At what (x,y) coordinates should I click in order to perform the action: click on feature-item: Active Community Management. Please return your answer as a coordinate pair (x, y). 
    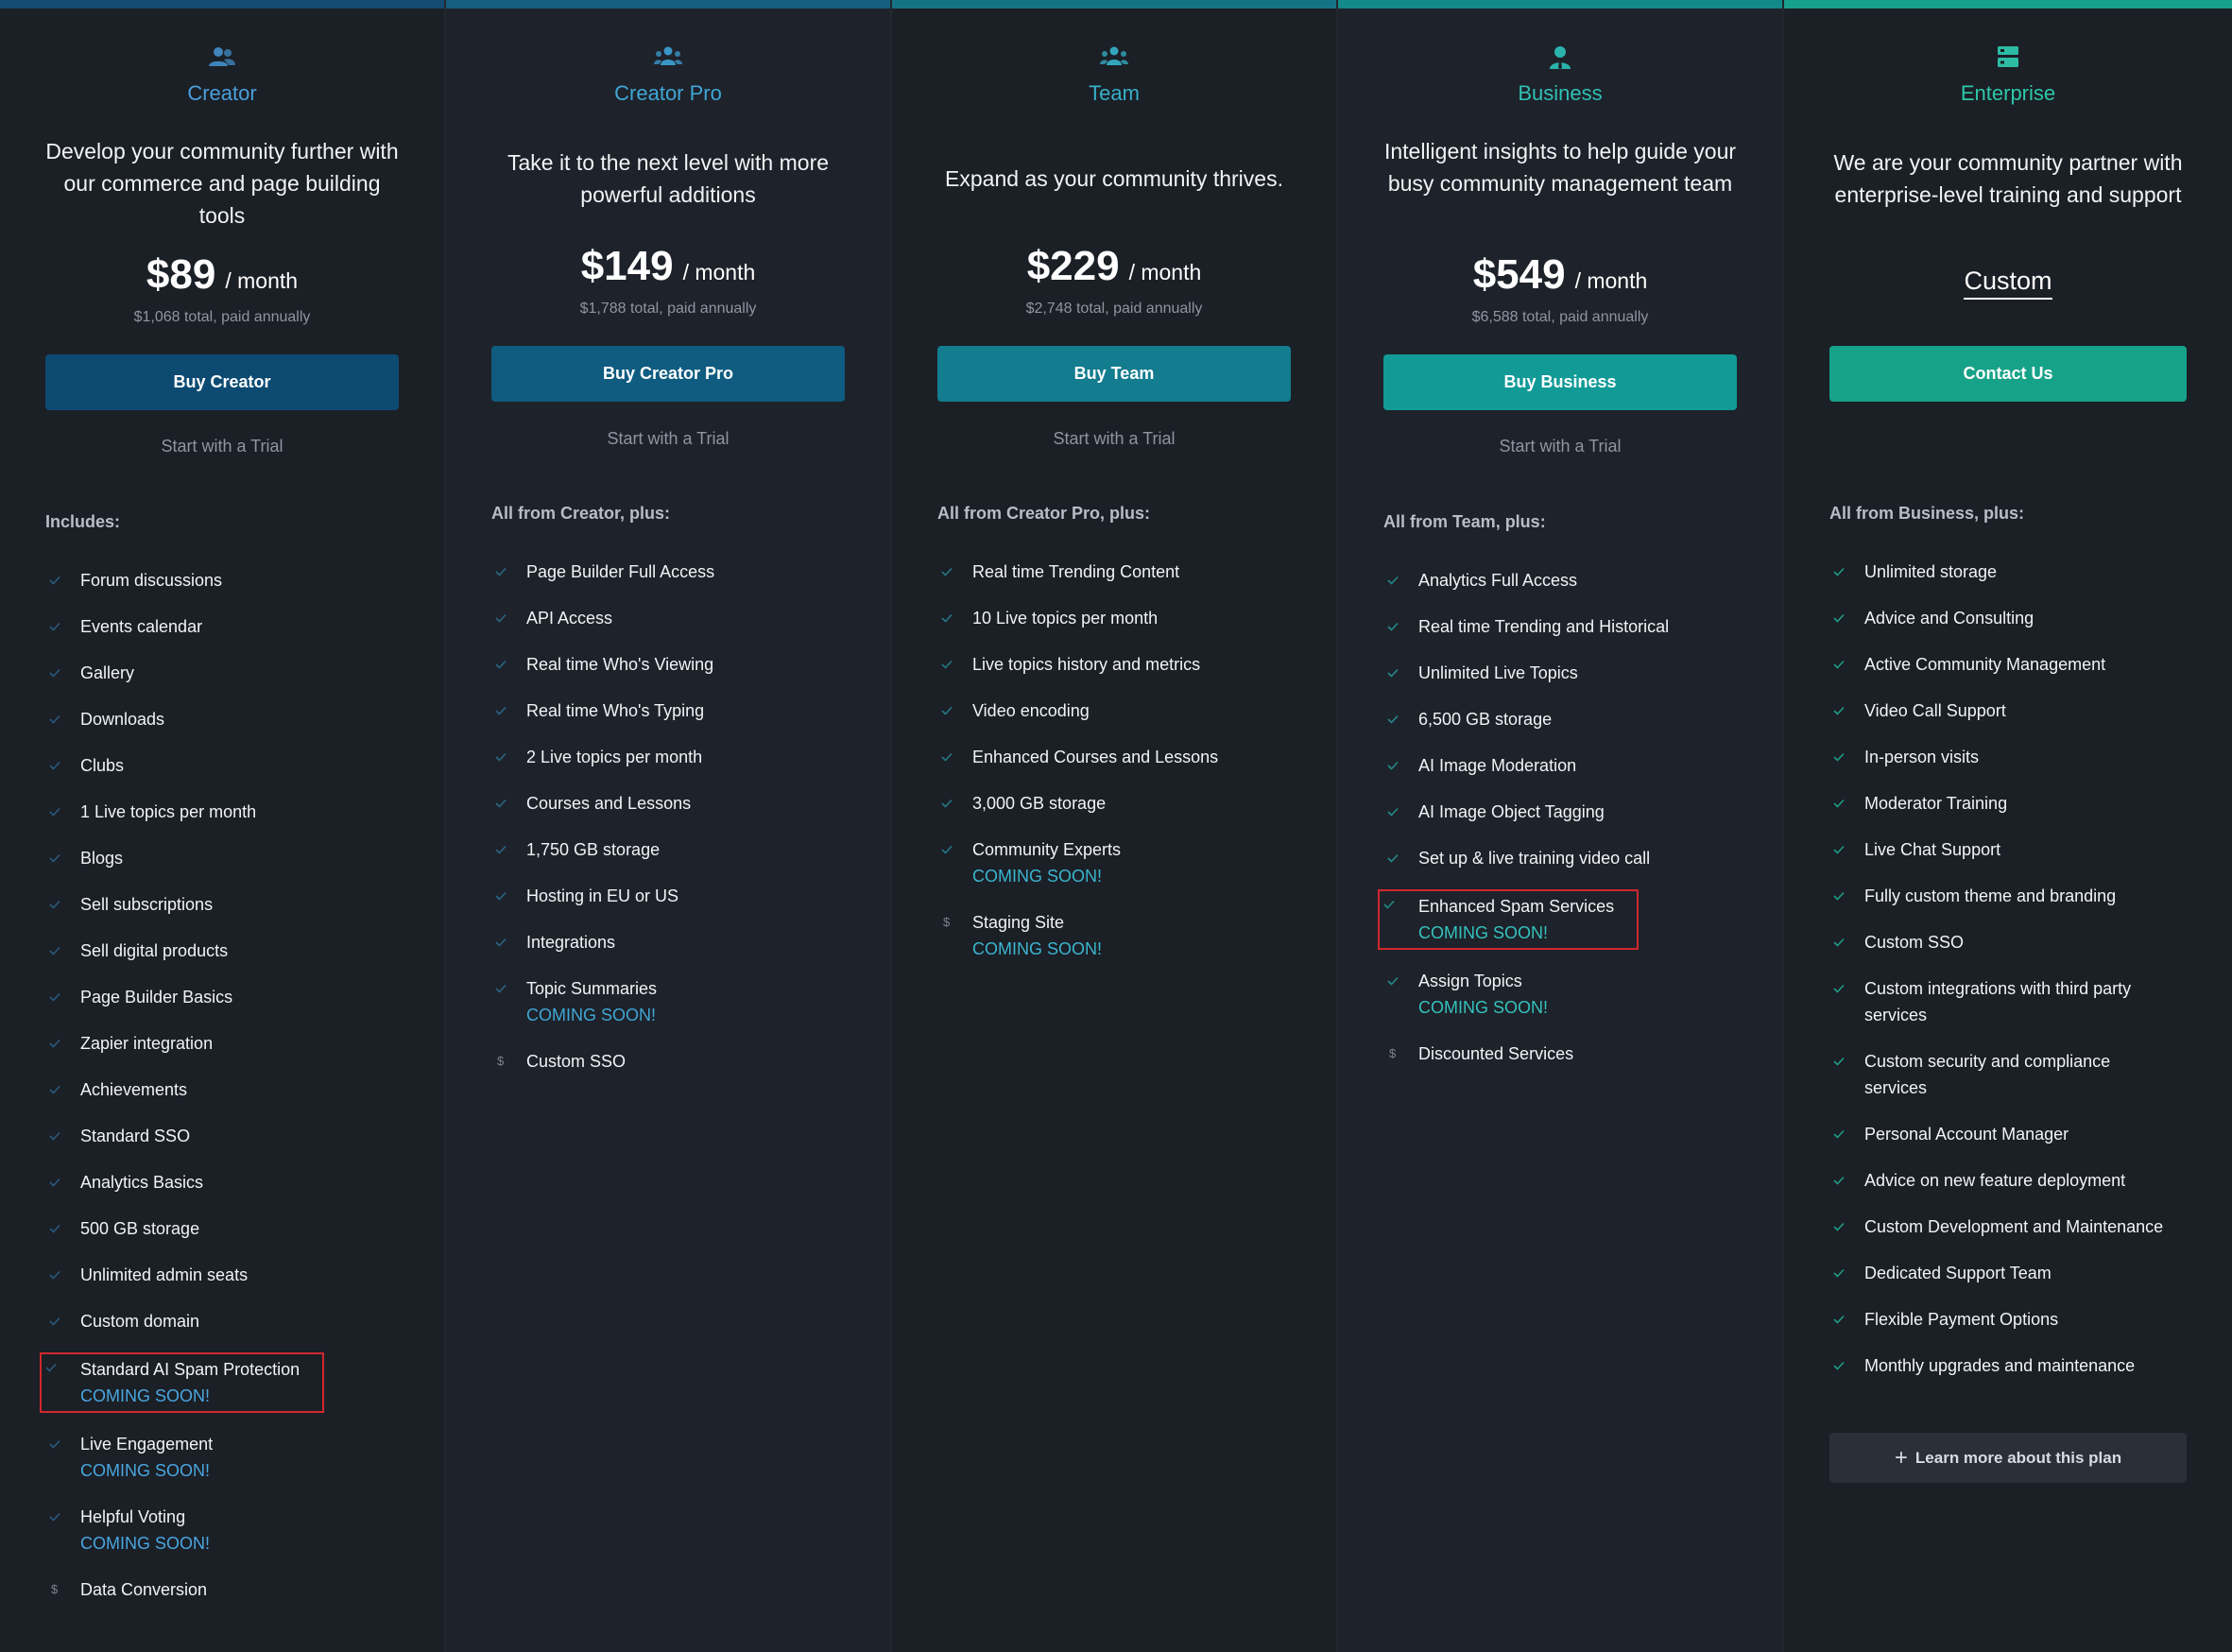
    Looking at the image, I should click on (2026, 664).